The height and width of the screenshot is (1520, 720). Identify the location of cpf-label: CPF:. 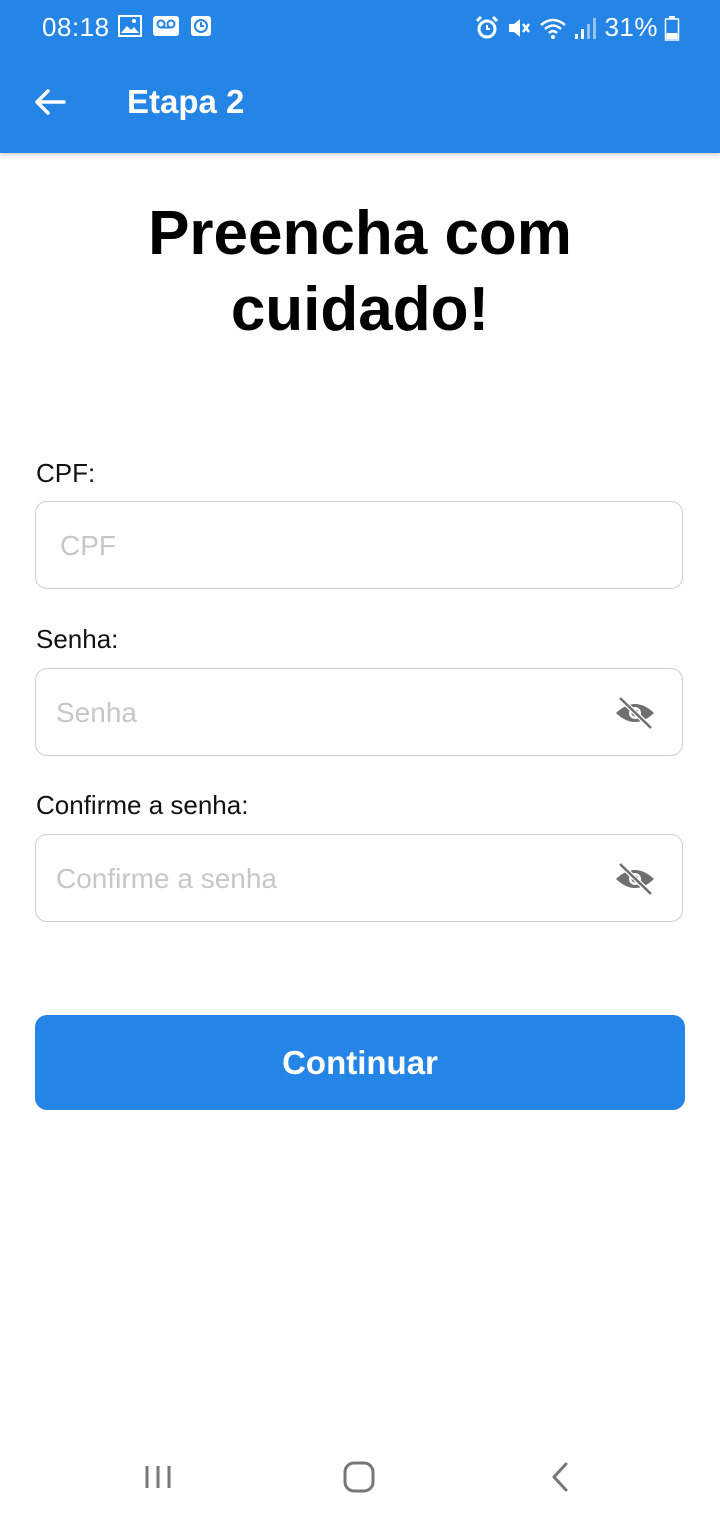
(66, 473).